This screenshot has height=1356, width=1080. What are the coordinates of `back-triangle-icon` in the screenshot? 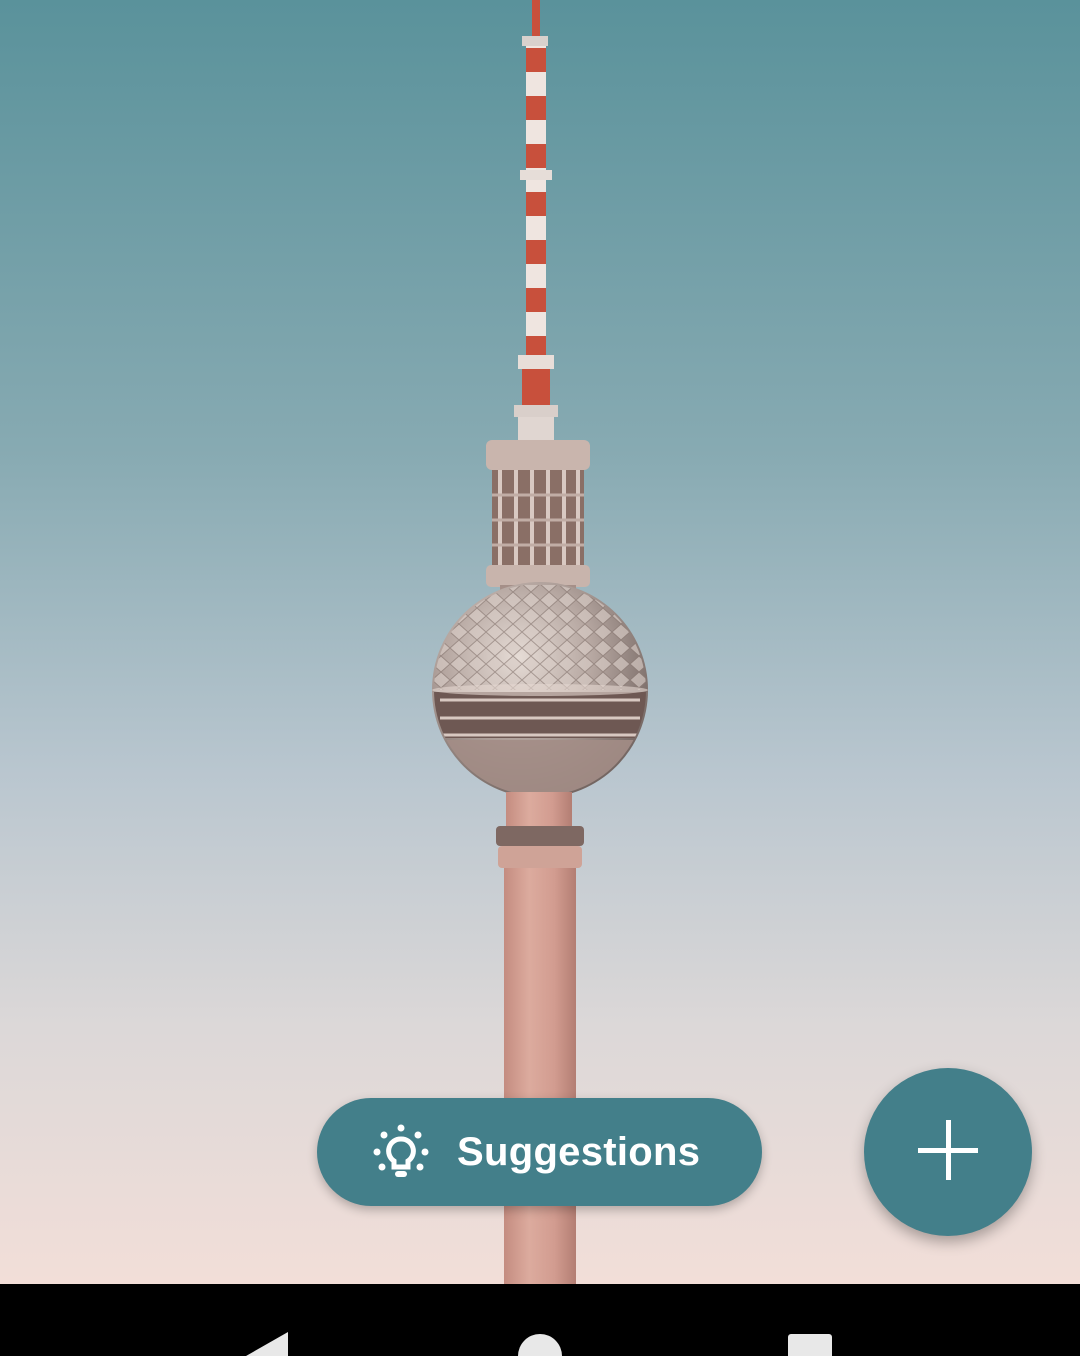 It's located at (267, 1344).